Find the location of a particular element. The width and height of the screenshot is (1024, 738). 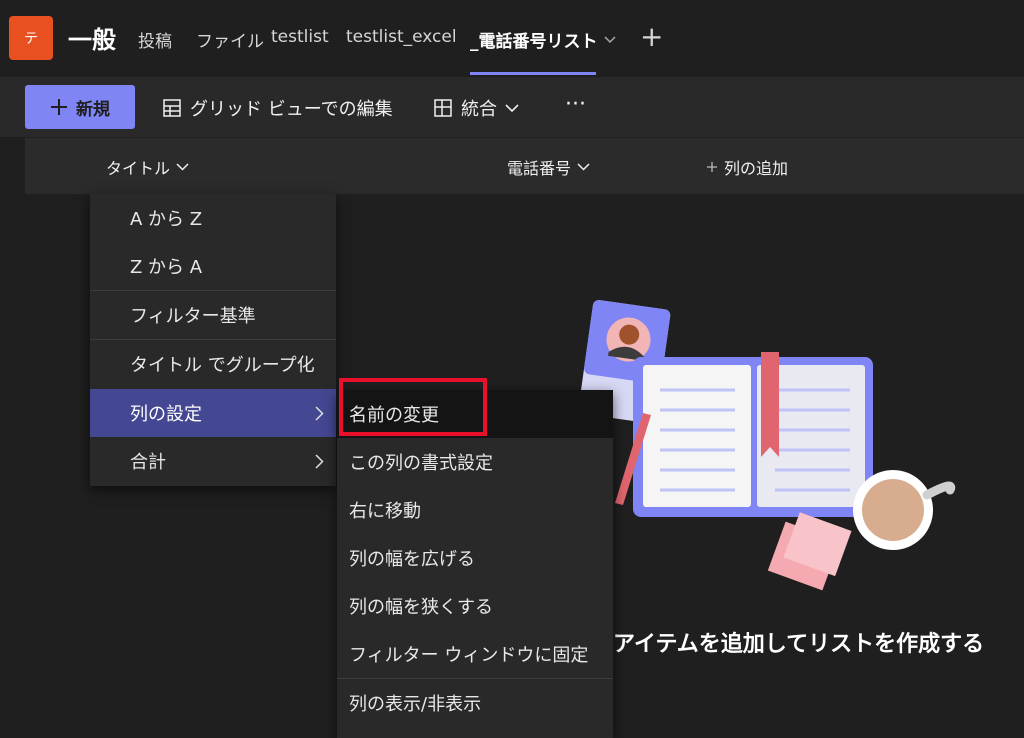

submenu-narrow-column-label: 列の幅を狭くする is located at coordinates (421, 607).